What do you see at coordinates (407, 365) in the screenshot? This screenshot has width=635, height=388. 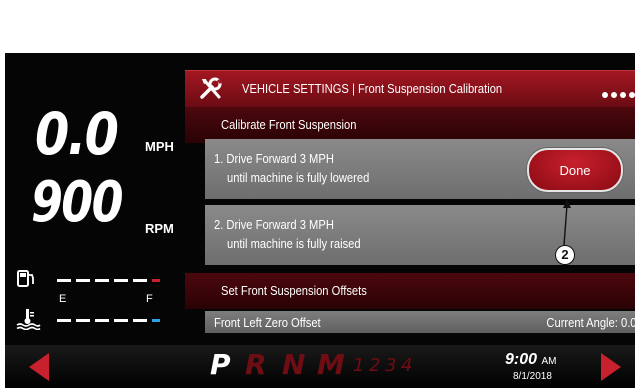 I see `gear-4: 4` at bounding box center [407, 365].